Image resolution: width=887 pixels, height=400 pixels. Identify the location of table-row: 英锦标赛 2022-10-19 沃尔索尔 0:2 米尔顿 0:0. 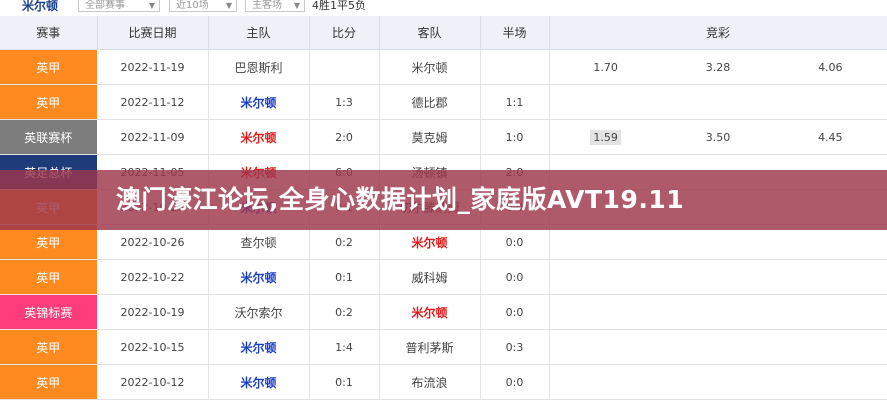
(443, 312).